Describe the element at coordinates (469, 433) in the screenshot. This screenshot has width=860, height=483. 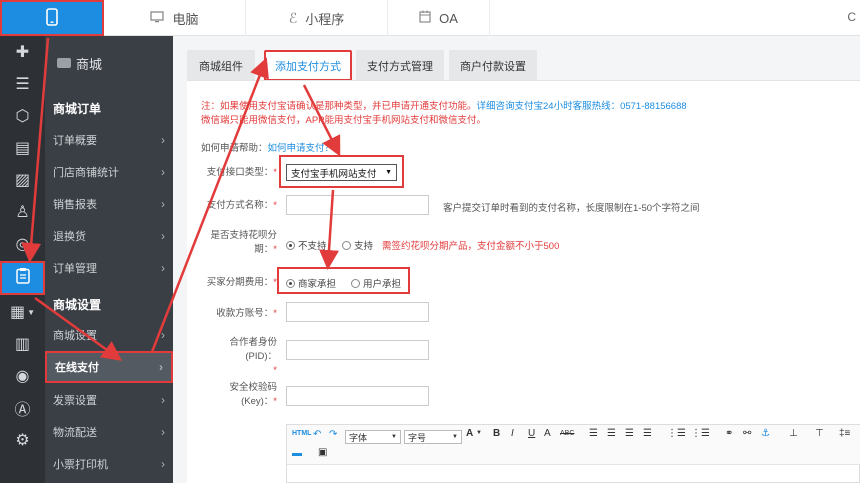
I see `font-color-icon: A` at that location.